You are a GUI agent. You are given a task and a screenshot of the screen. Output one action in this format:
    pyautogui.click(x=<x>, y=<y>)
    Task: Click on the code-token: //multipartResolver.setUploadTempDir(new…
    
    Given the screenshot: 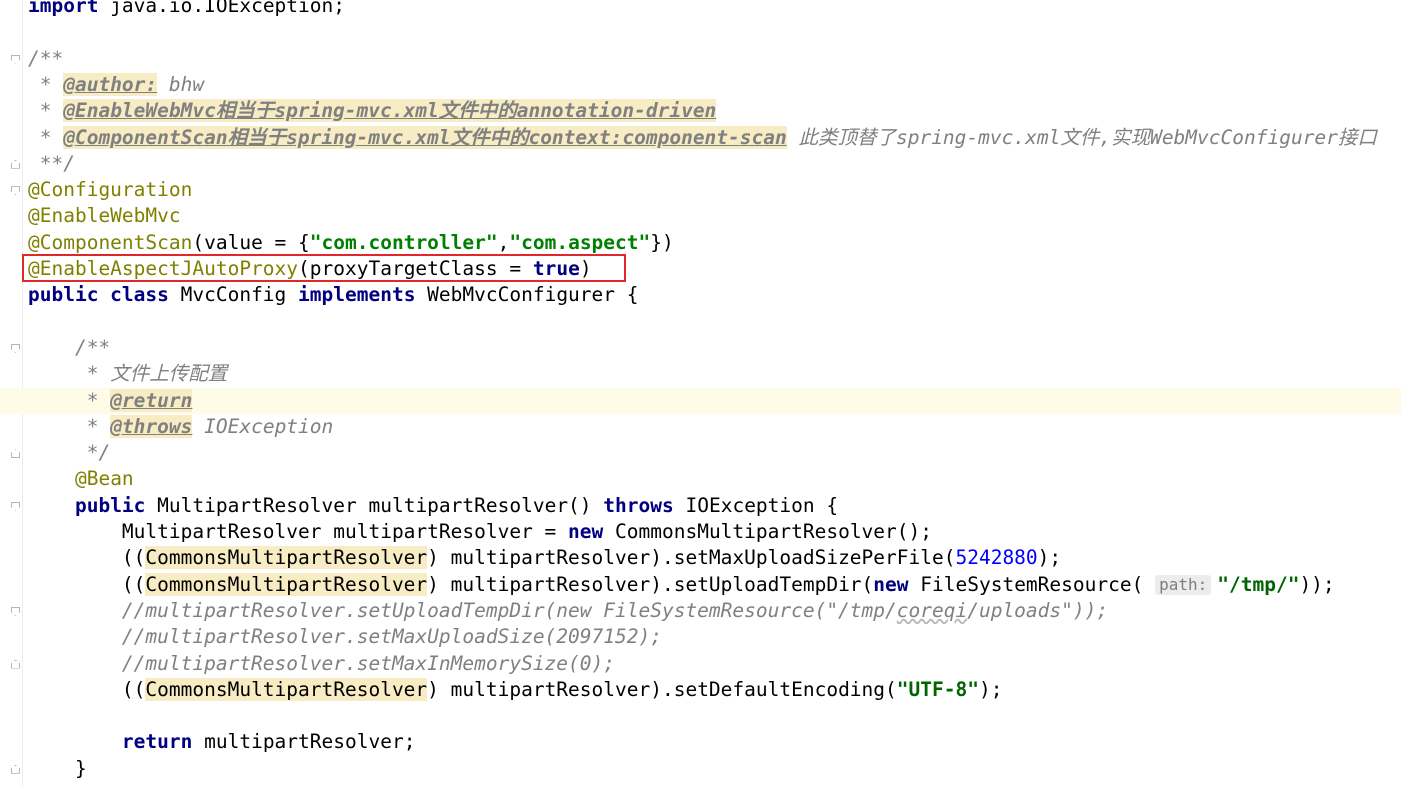 What is the action you would take?
    pyautogui.click(x=509, y=610)
    